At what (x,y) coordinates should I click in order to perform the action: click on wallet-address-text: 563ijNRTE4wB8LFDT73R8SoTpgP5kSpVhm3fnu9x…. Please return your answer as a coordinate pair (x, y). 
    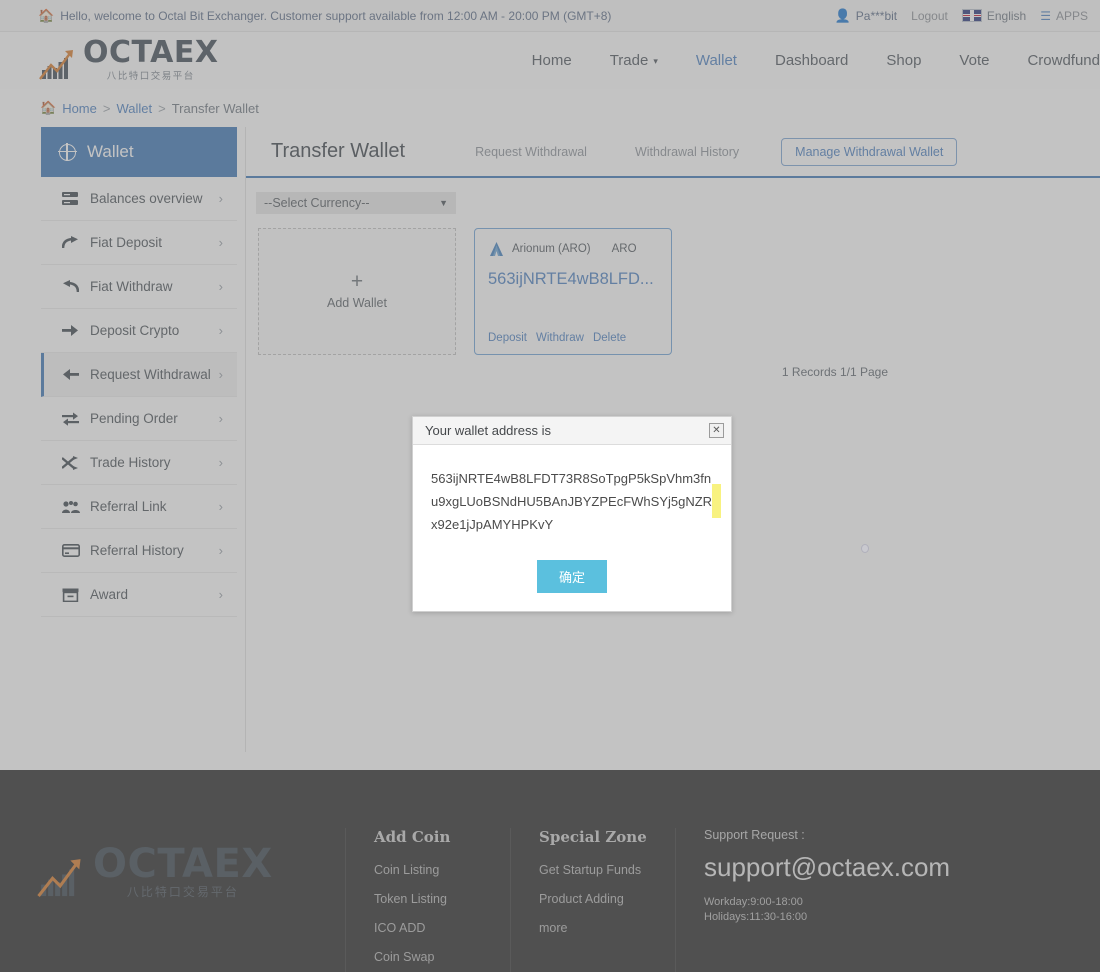
    Looking at the image, I should click on (572, 501).